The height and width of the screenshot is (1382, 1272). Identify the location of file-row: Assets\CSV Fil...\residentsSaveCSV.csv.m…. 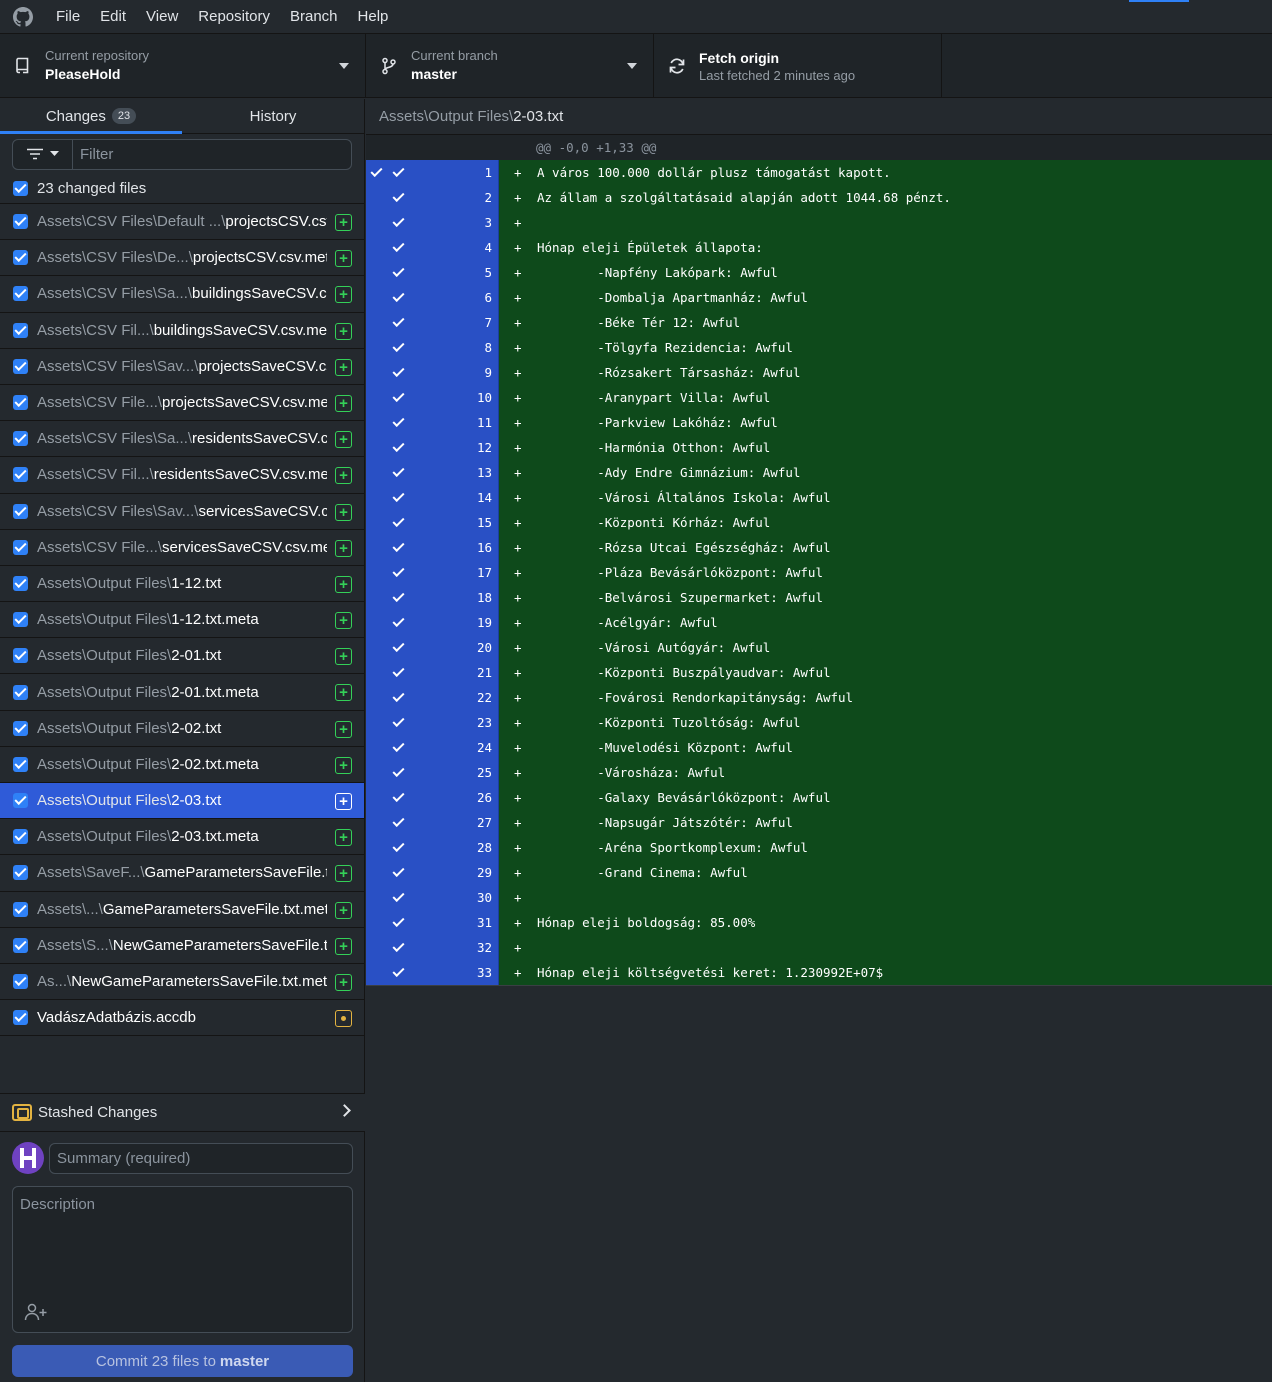
(182, 475).